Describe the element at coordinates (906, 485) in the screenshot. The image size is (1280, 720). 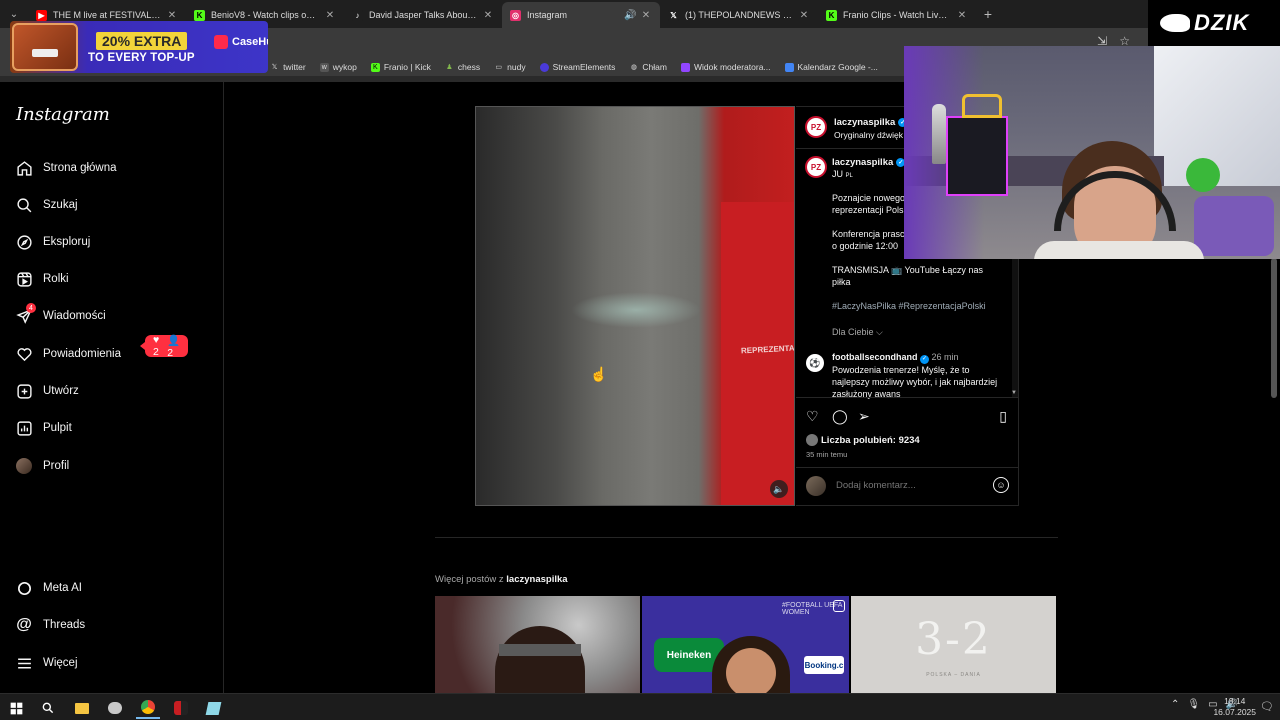
I see `comment-input` at that location.